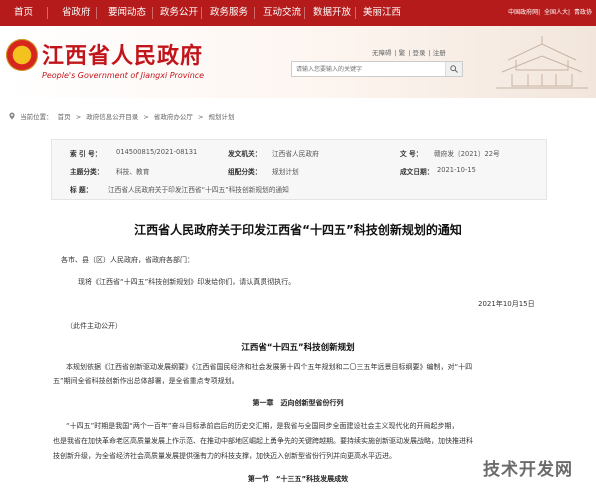 This screenshot has width=596, height=489. Describe the element at coordinates (81, 190) in the screenshot. I see `title-label: 标 题：` at that location.